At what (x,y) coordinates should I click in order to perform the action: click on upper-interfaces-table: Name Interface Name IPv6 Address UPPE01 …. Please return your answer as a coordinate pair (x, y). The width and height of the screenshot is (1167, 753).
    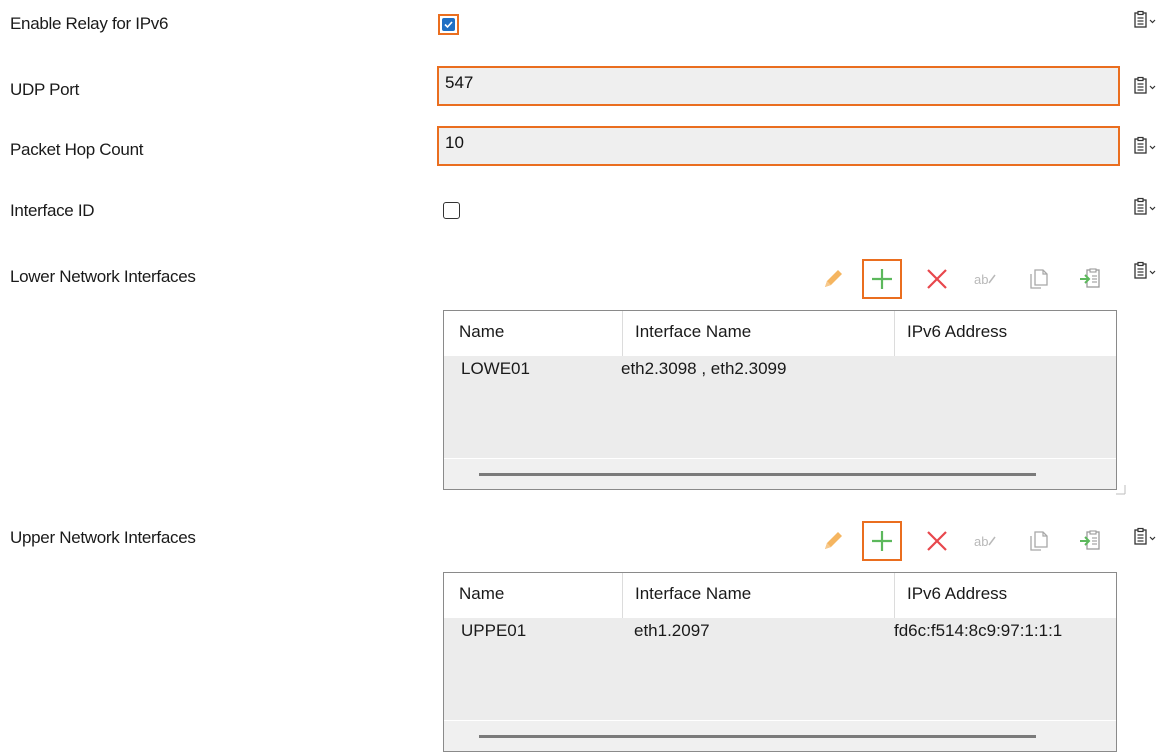
    Looking at the image, I should click on (780, 662).